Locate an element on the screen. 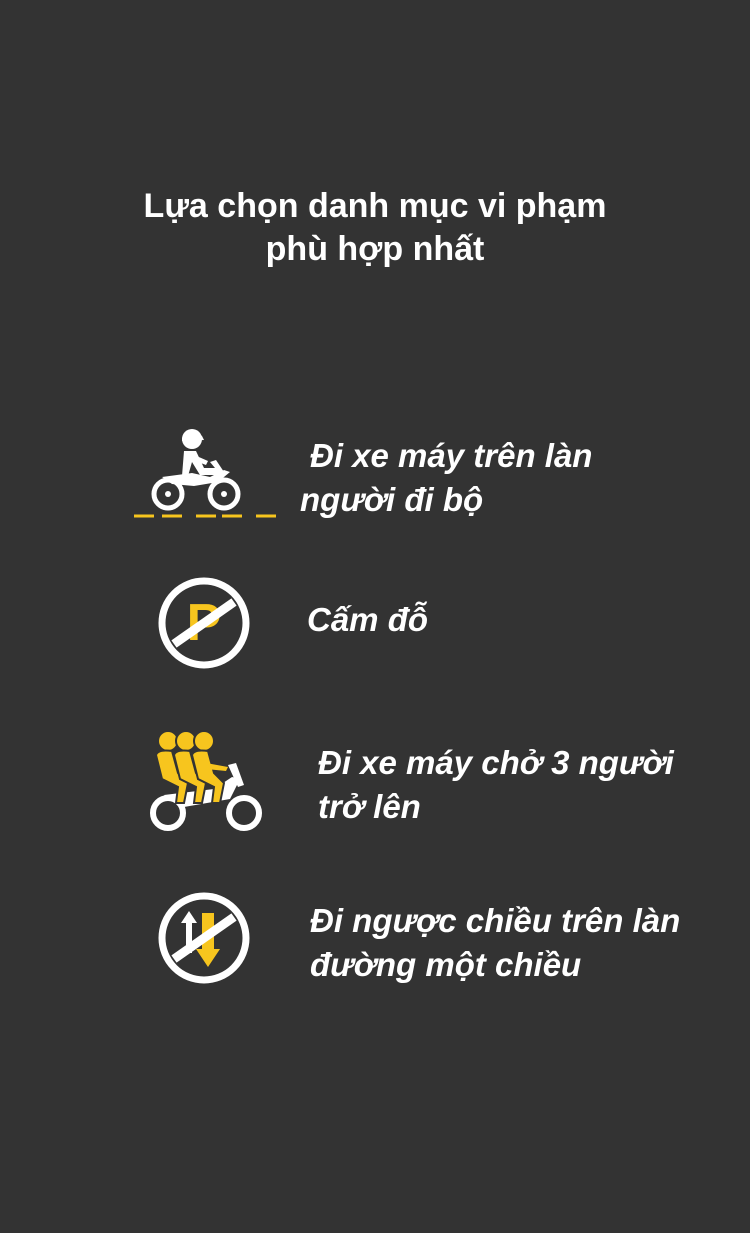 The image size is (750, 1233). option-label: Đi ngược chiều trên làn đường một chiều is located at coordinates (495, 943).